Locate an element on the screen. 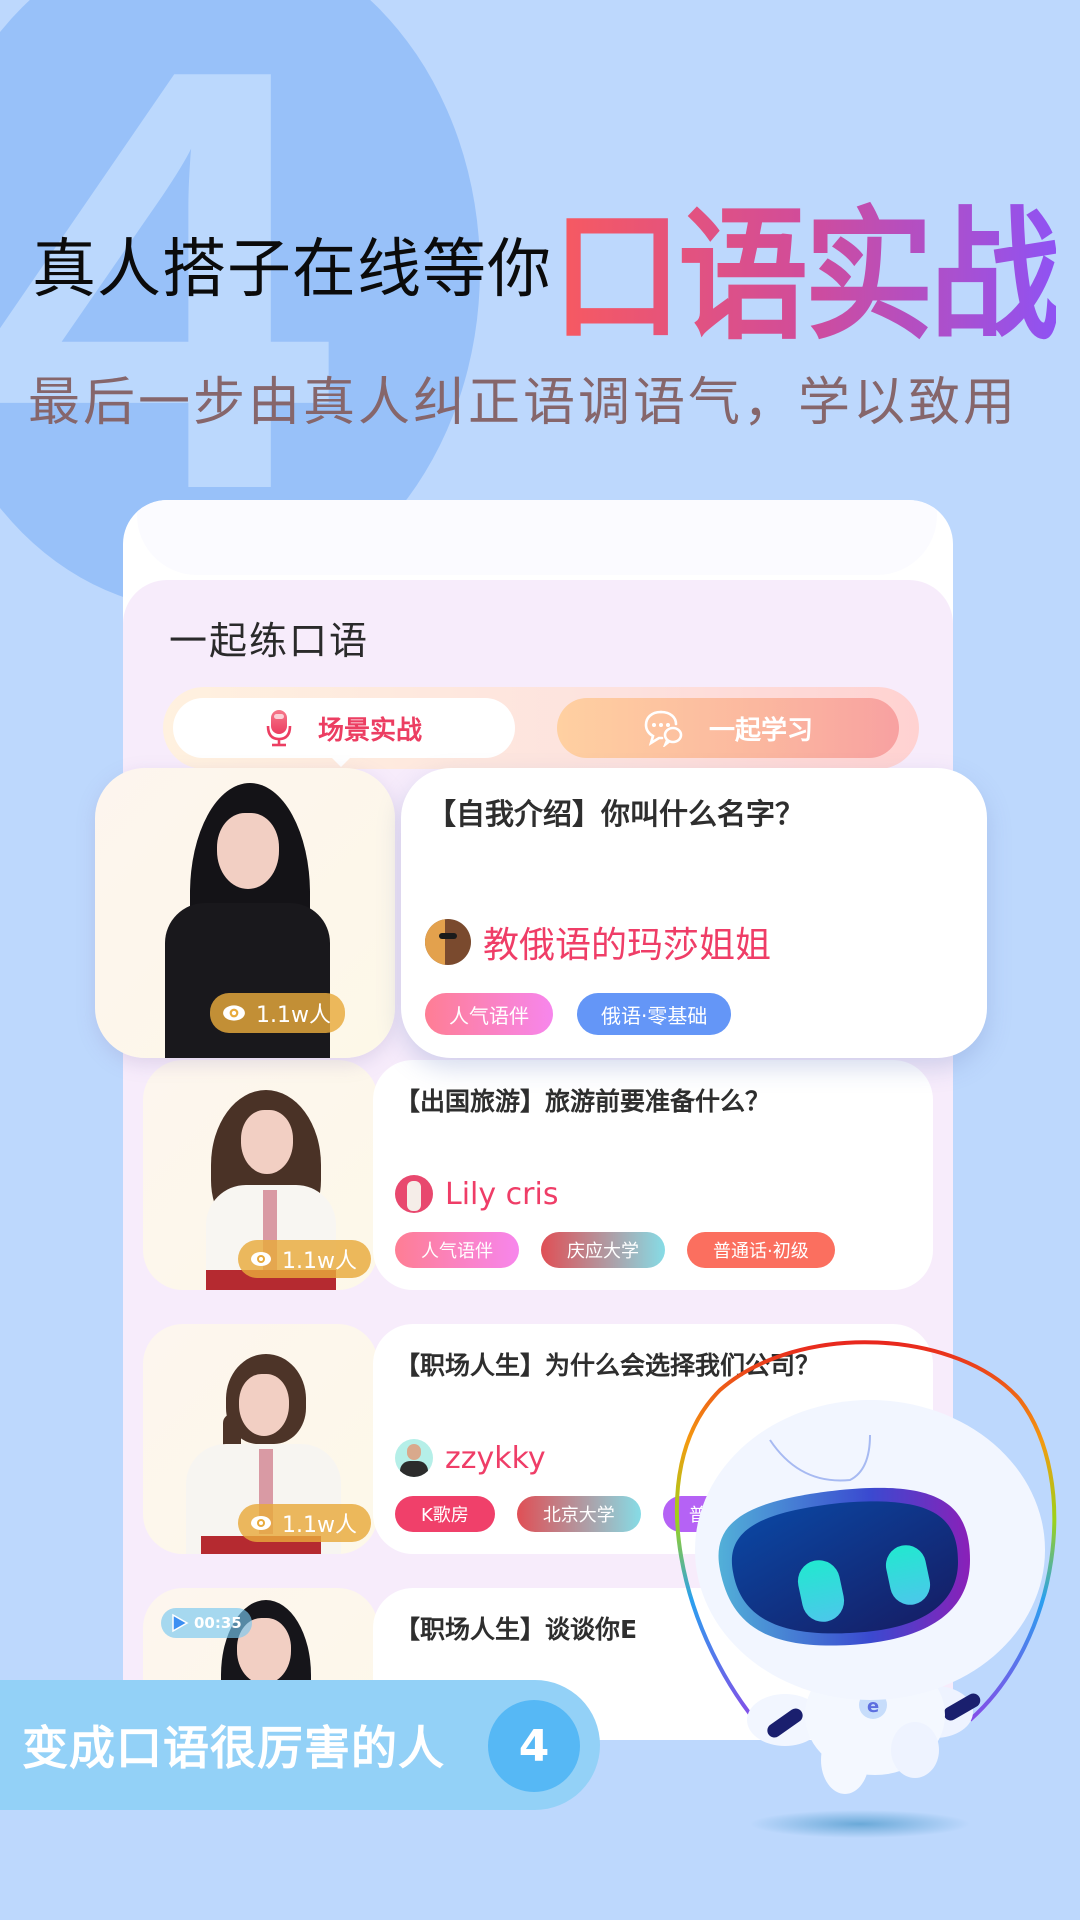 Image resolution: width=1080 pixels, height=1920 pixels. tab-scenario-practice: 场景实战 is located at coordinates (344, 728).